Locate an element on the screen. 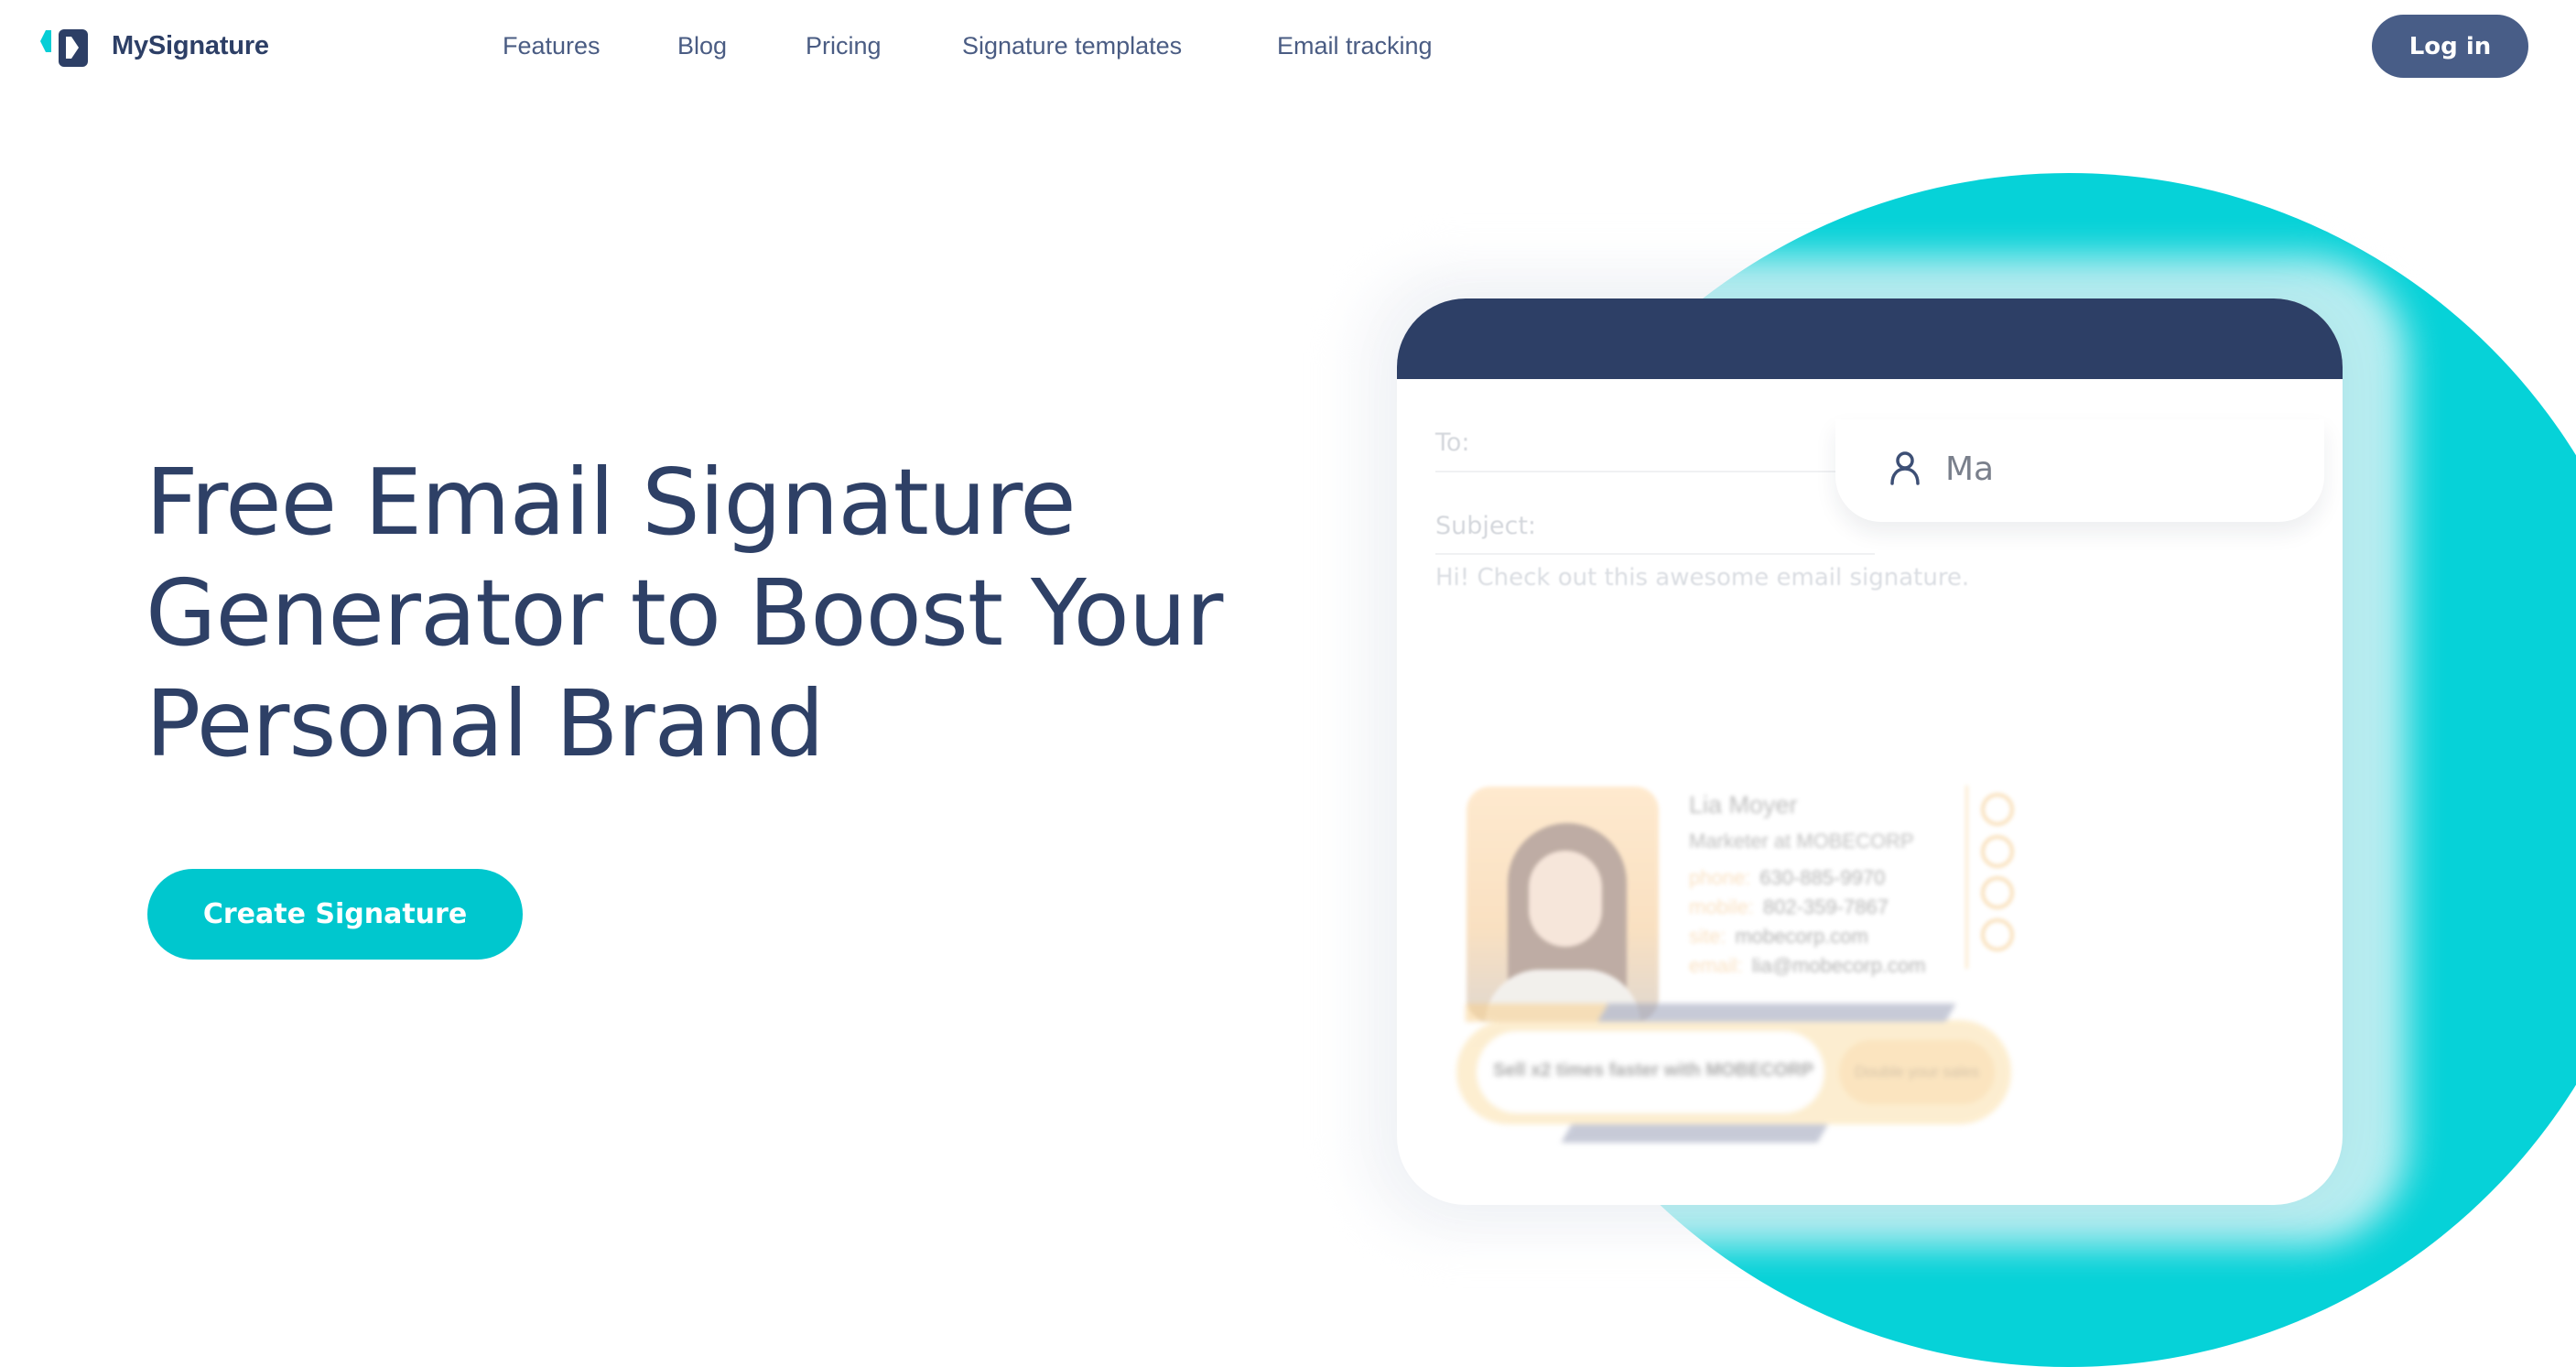  to-divider is located at coordinates (1655, 472).